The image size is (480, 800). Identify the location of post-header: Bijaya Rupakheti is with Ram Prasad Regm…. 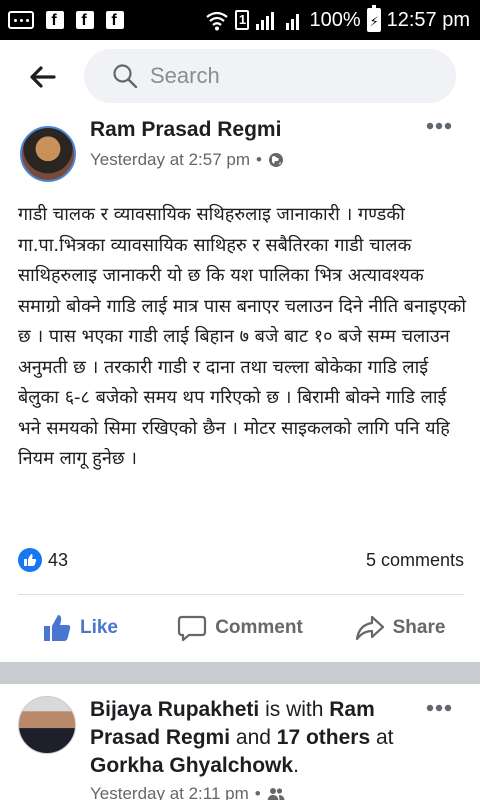
(255, 738).